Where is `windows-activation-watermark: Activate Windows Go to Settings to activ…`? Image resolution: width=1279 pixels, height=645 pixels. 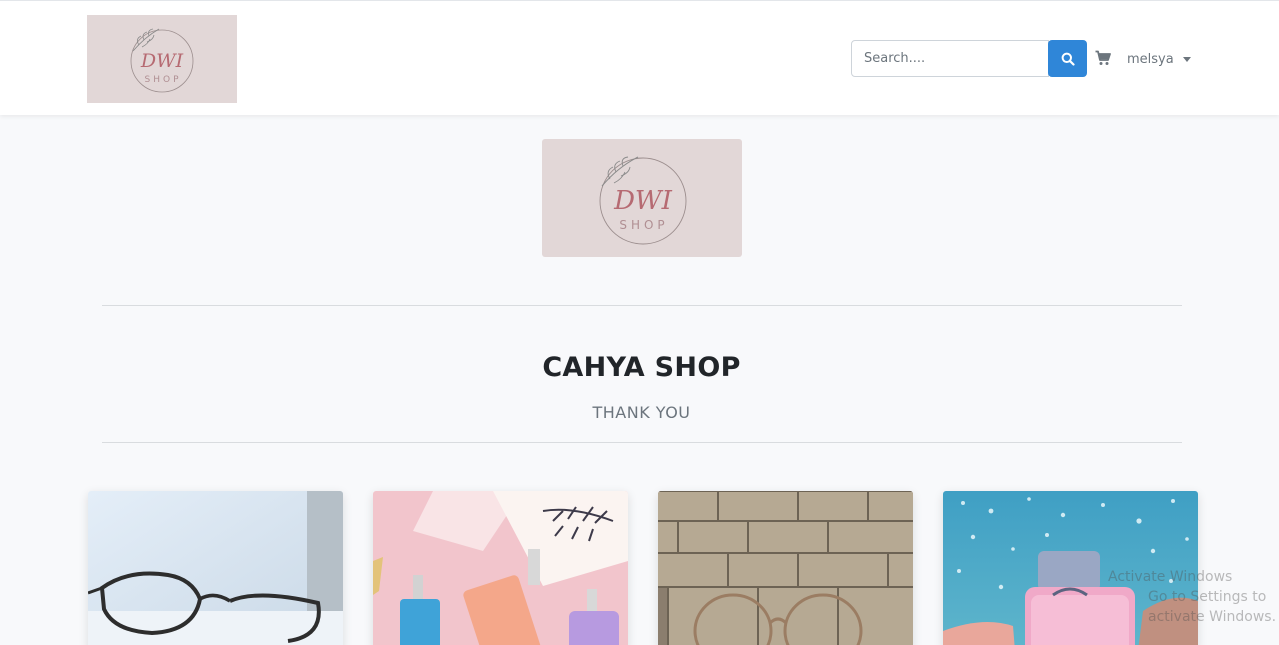
windows-activation-watermark: Activate Windows Go to Settings to activ… is located at coordinates (1193, 597).